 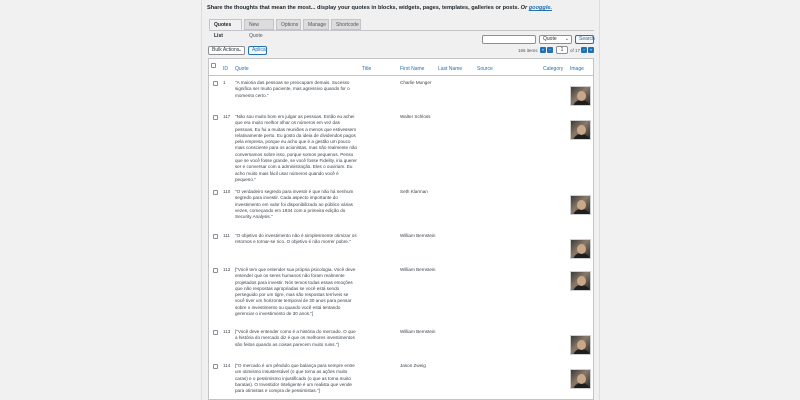 What do you see at coordinates (550, 39) in the screenshot?
I see `search-field-select-value: Quote` at bounding box center [550, 39].